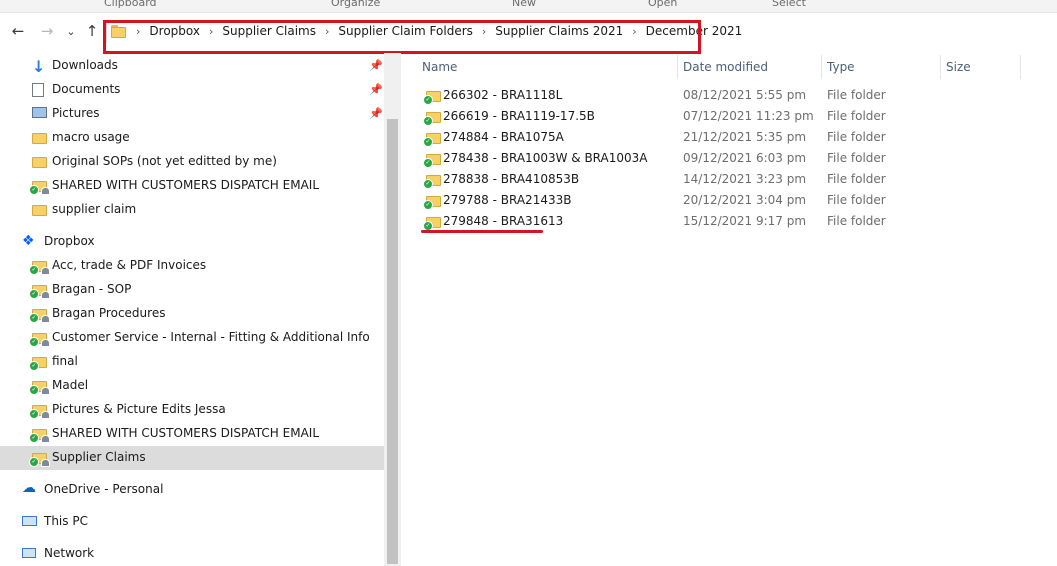  What do you see at coordinates (192, 490) in the screenshot?
I see `sidebar-item-onedrive: ☁ OneDrive - Personal` at bounding box center [192, 490].